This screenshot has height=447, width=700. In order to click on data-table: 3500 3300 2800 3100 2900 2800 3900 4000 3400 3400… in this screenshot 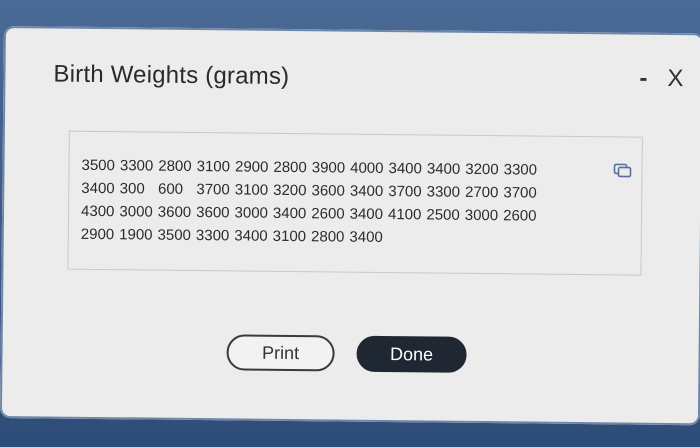, I will do `click(311, 203)`.